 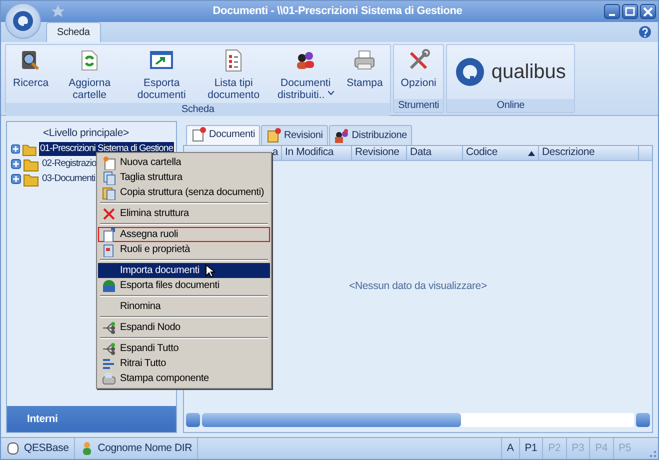 What do you see at coordinates (184, 363) in the screenshot?
I see `menu-item: Ritrai Tutto` at bounding box center [184, 363].